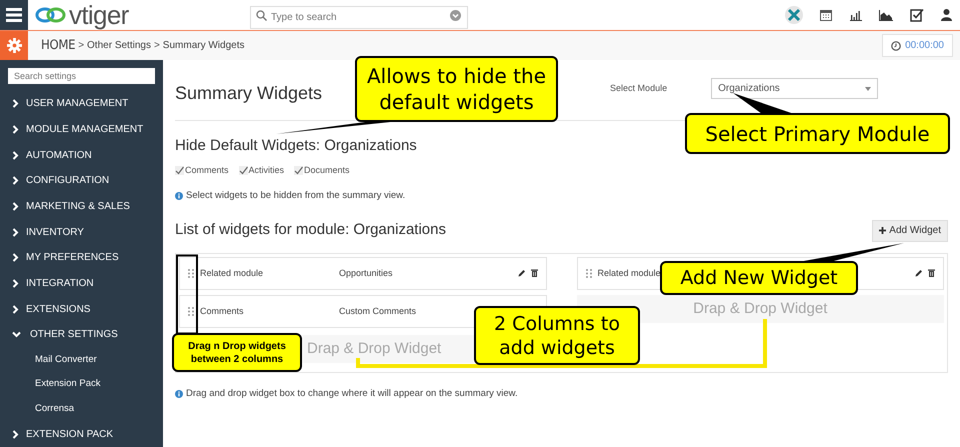  I want to click on menu-icon, so click(14, 15).